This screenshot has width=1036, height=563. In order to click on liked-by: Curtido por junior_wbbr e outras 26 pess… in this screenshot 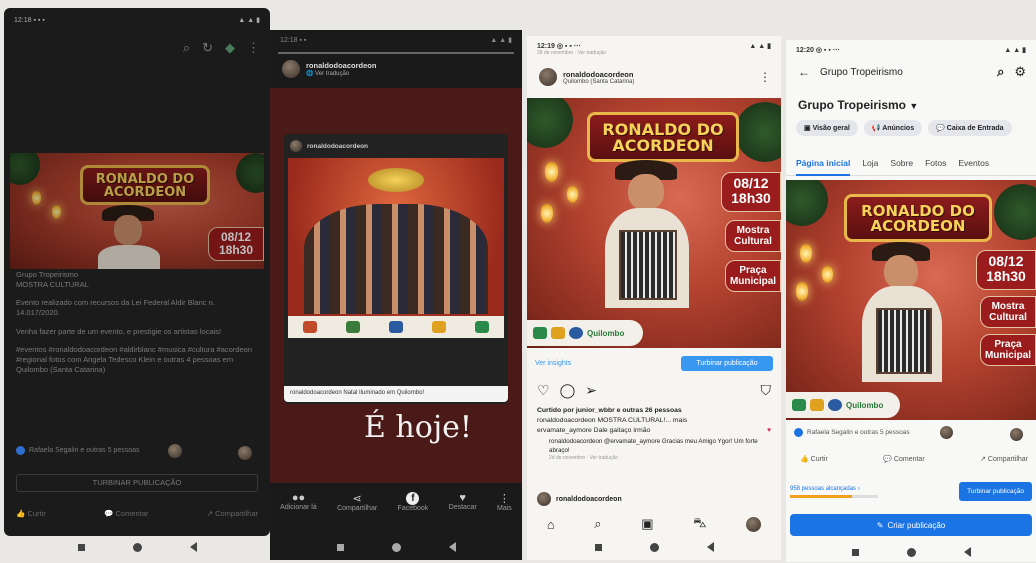, I will do `click(654, 411)`.